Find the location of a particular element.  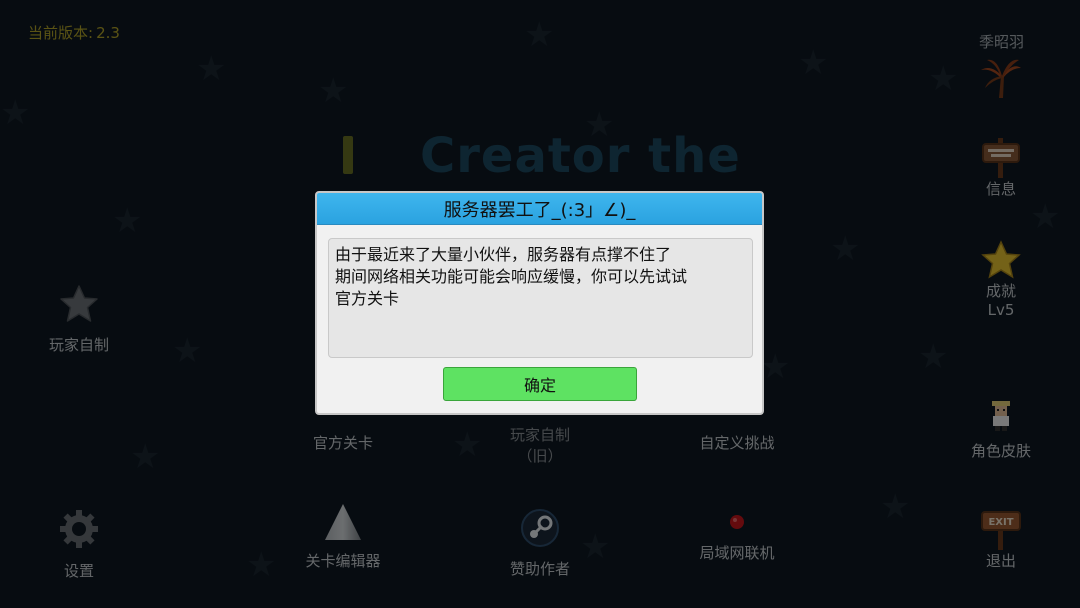

dialog-message-line: 官方关卡 is located at coordinates (367, 298).